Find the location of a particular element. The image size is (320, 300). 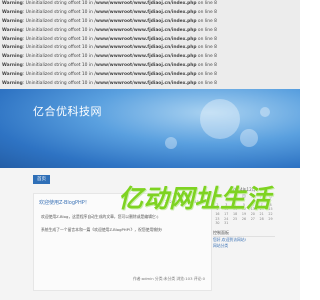

calendar-day: 31 is located at coordinates (226, 223).